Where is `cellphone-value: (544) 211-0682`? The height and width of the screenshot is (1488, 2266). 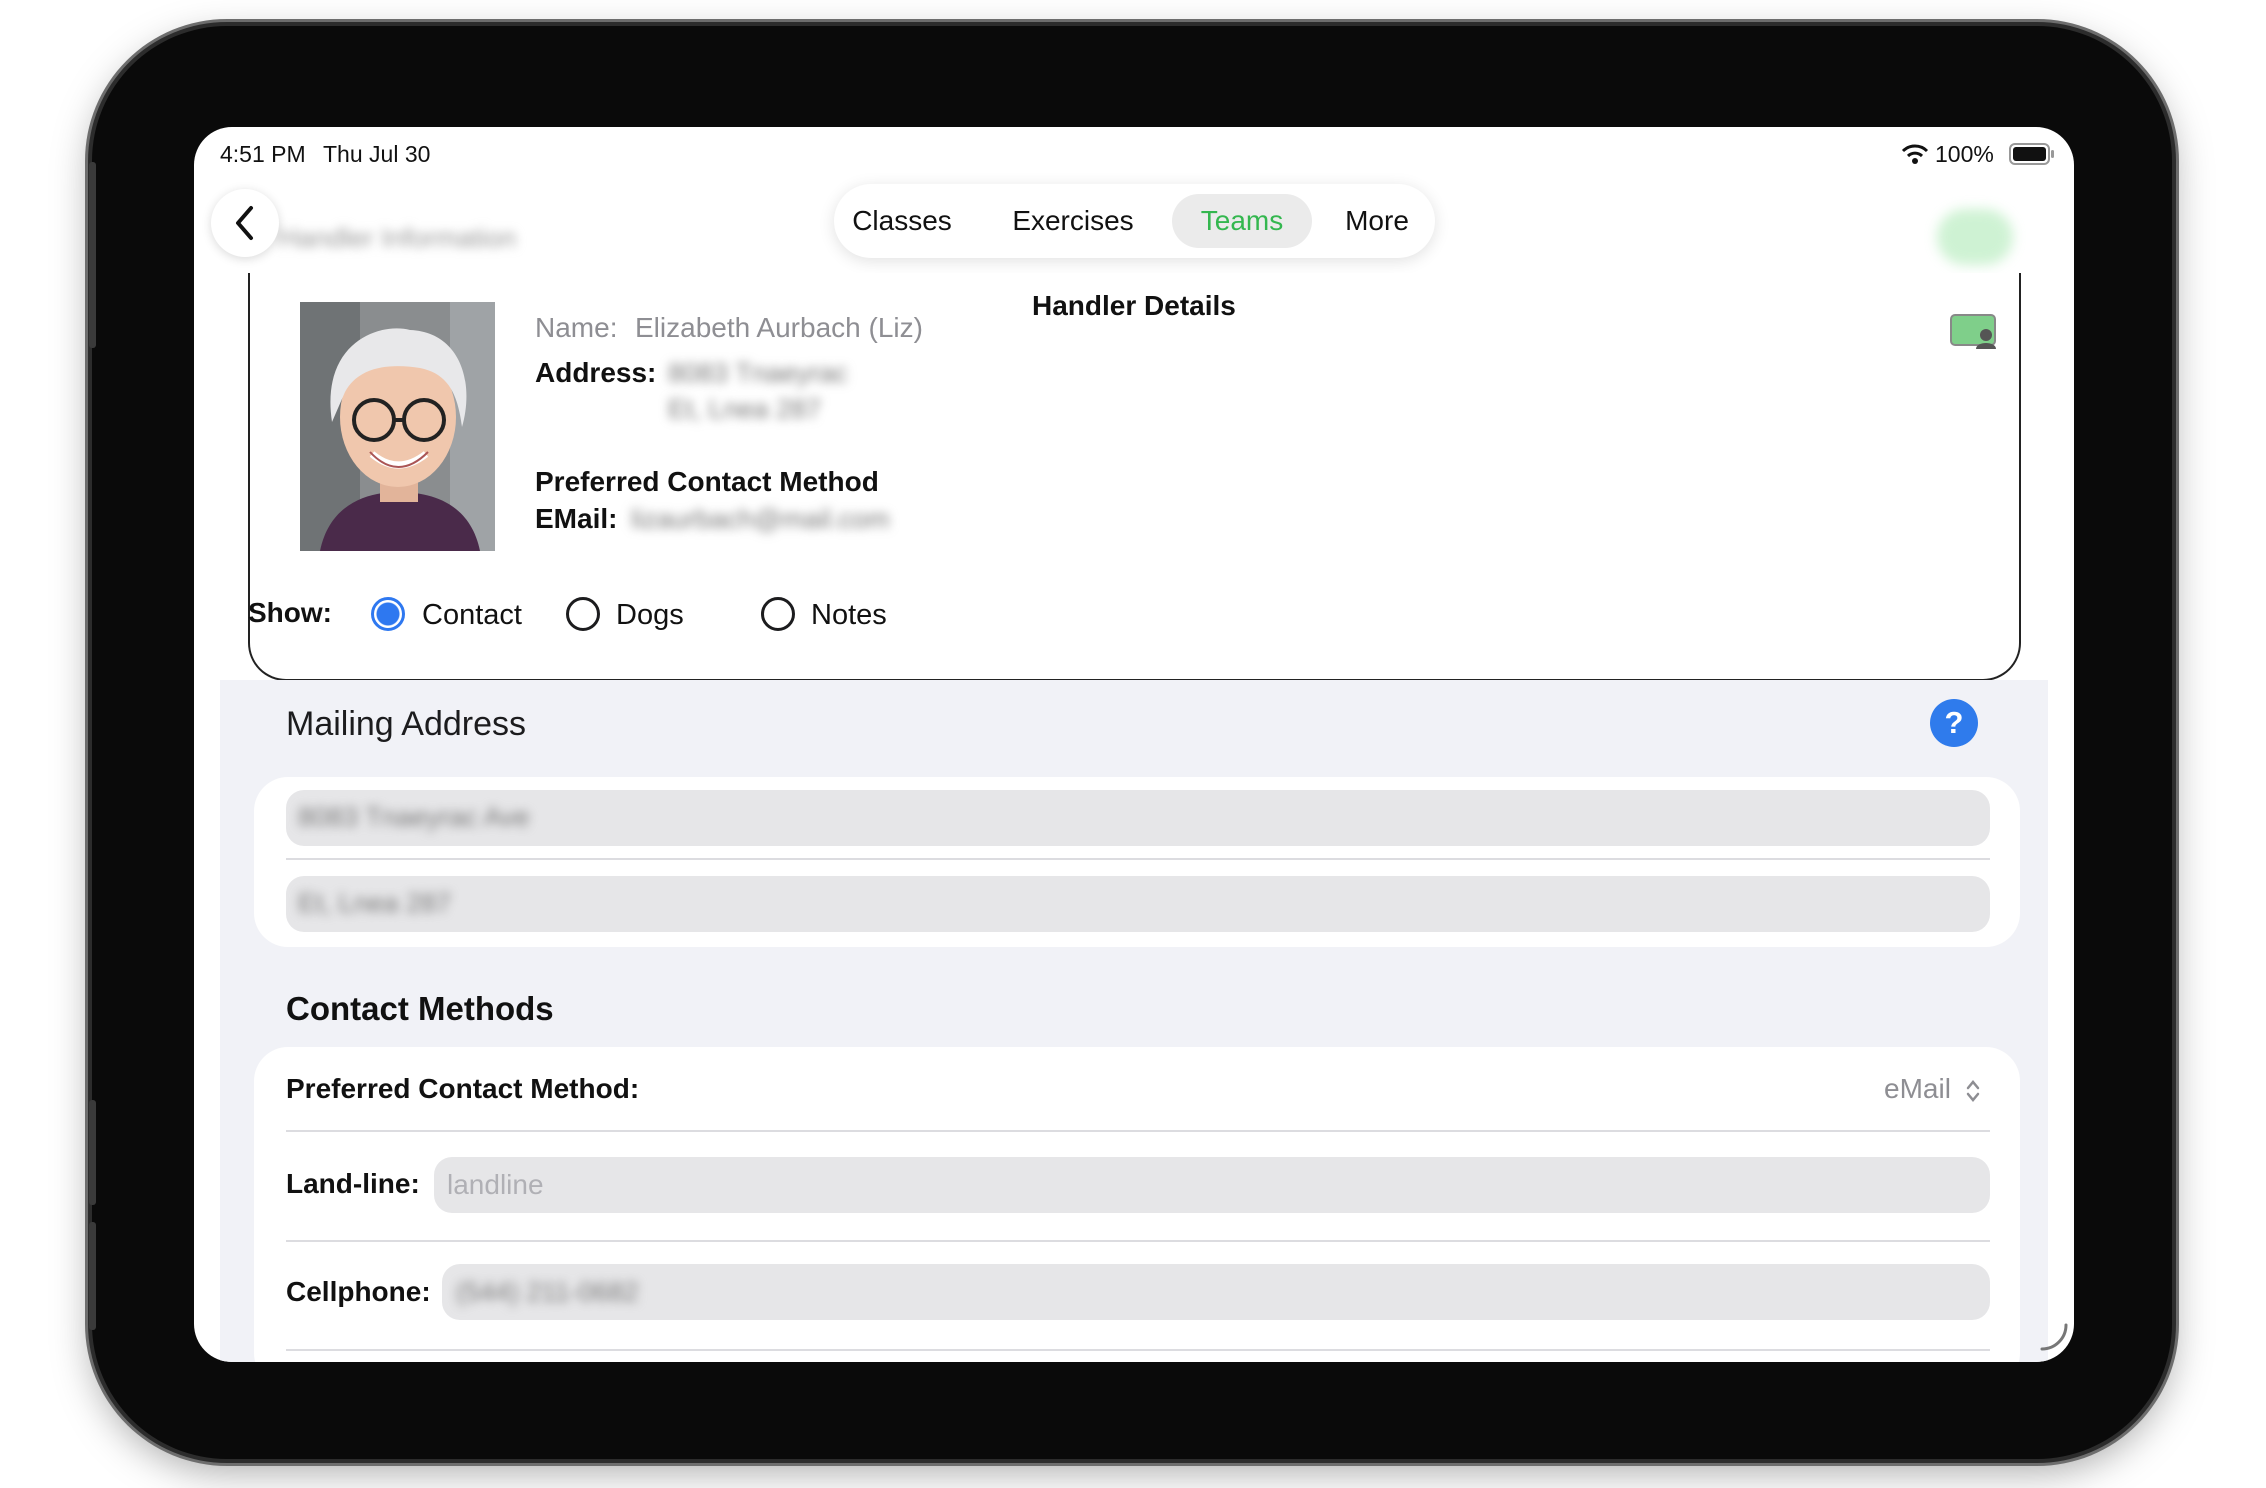
cellphone-value: (544) 211-0682 is located at coordinates (547, 1292).